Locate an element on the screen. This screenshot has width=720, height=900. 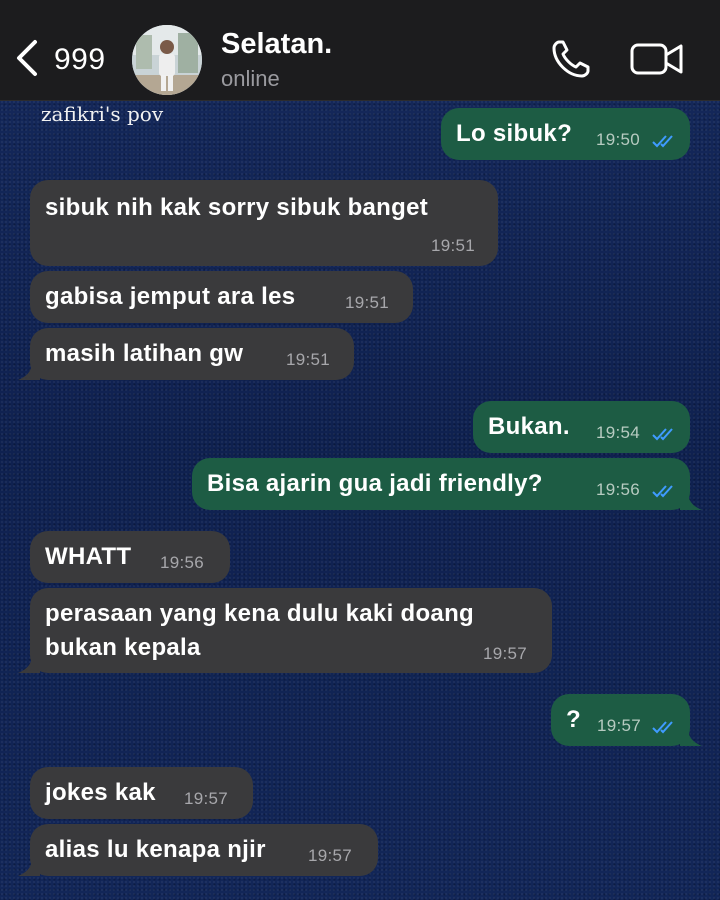
message-bubble-incoming: masih latihan gw 19:51 is located at coordinates (192, 354).